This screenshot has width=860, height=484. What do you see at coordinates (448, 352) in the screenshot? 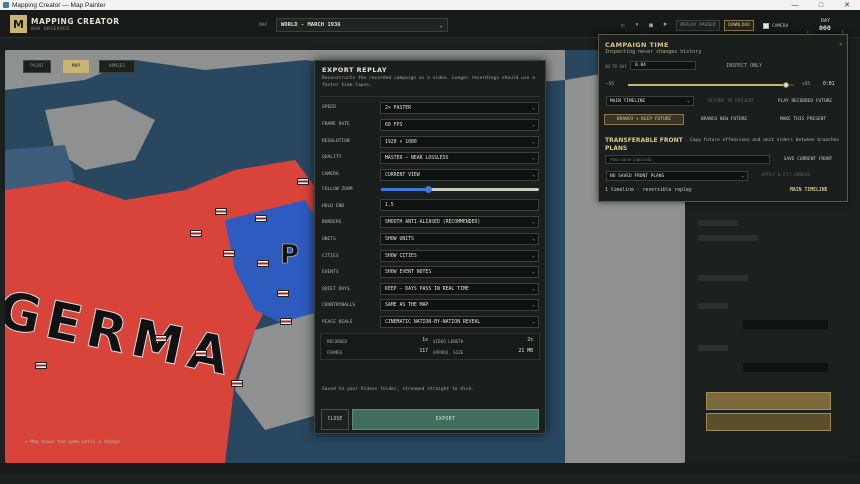
I see `approx-size-label: APPROX. SIZE` at bounding box center [448, 352].